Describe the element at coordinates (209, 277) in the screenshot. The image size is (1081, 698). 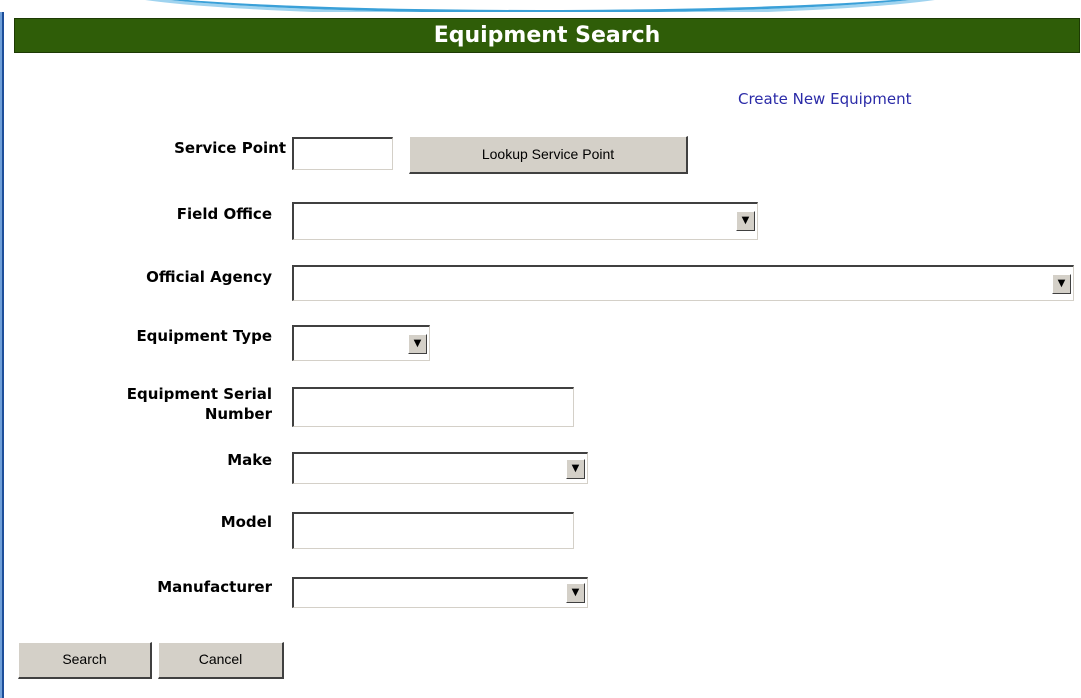
I see `official-agency-label: Official Agency` at that location.